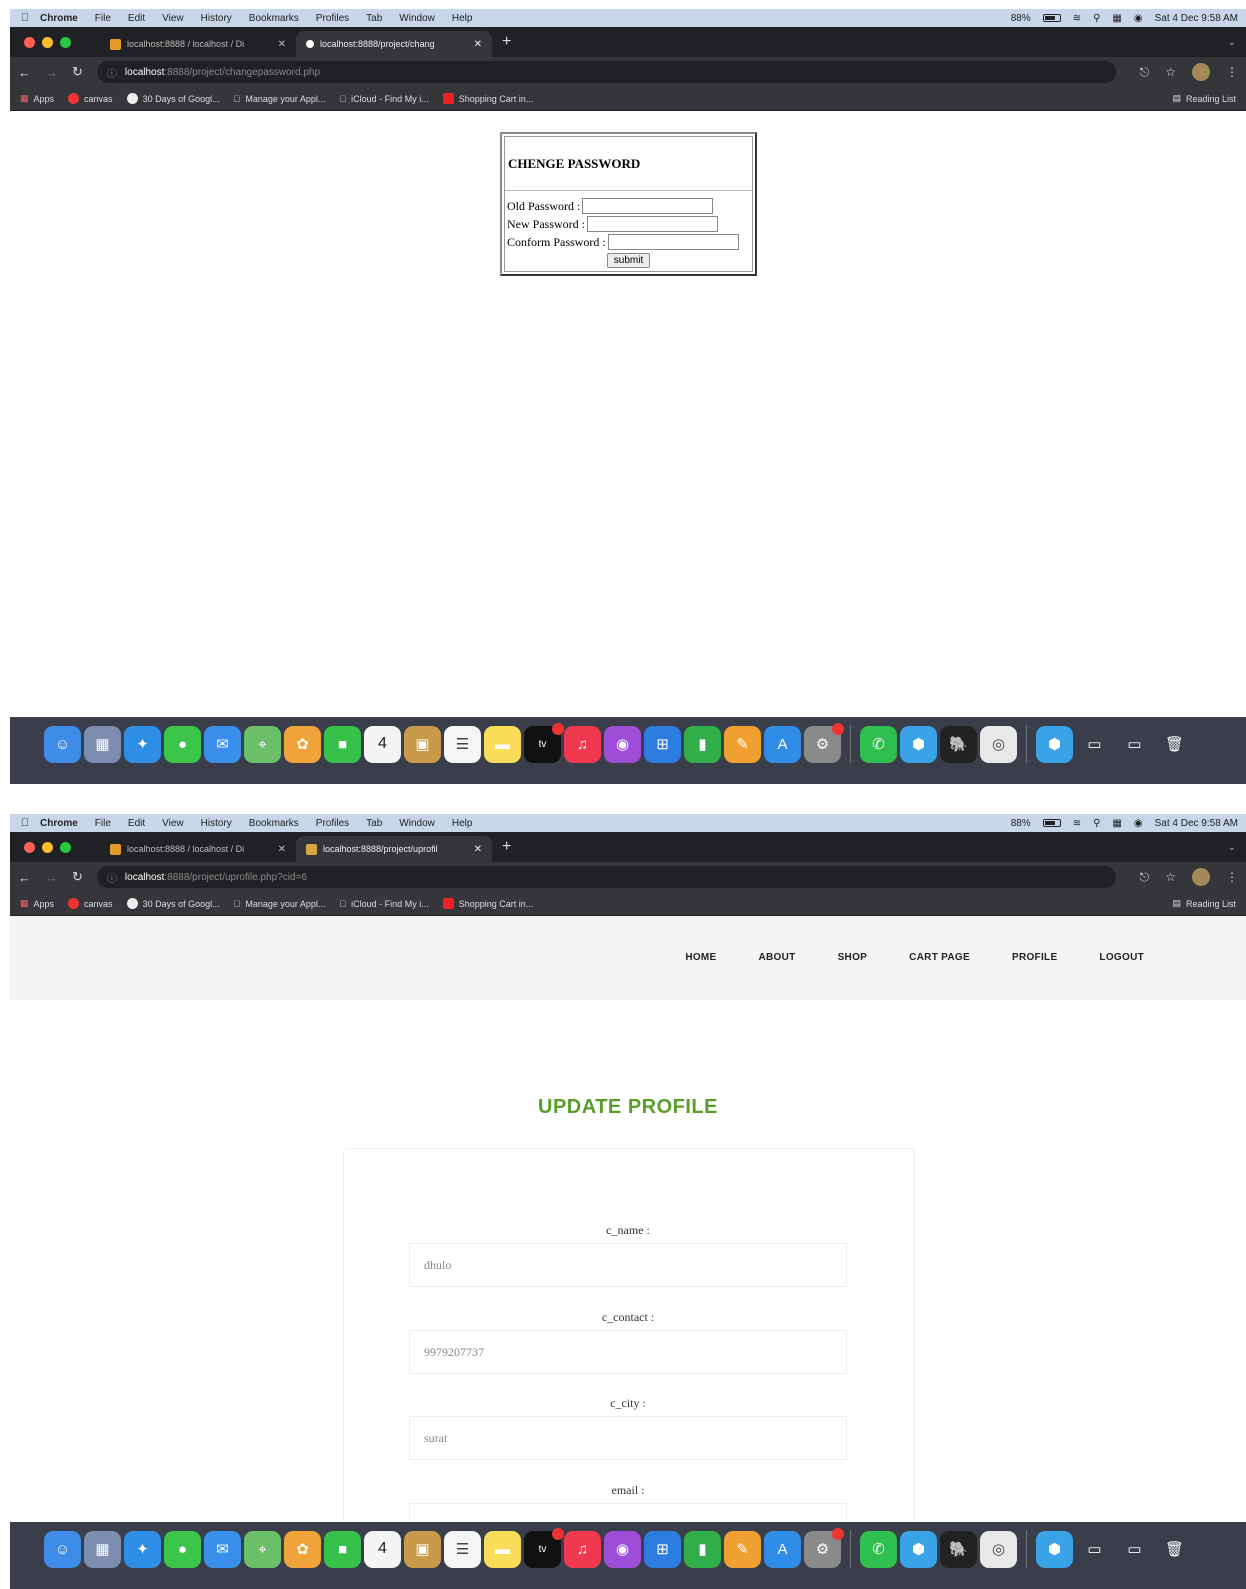  I want to click on maps-icon: ⌖, so click(262, 1549).